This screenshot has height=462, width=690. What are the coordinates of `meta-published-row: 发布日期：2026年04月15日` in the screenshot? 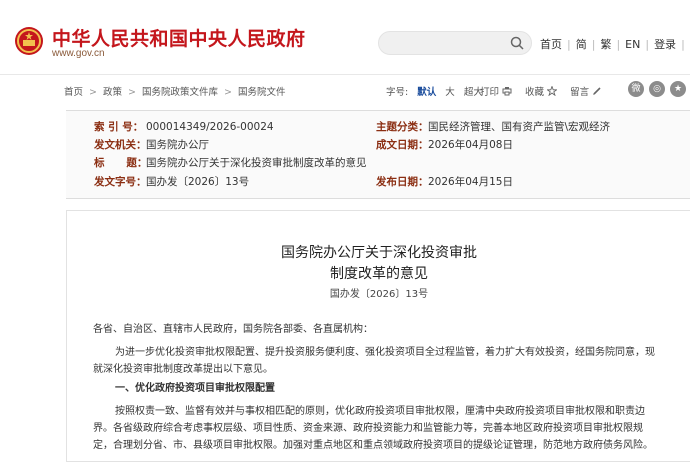 It's located at (444, 182).